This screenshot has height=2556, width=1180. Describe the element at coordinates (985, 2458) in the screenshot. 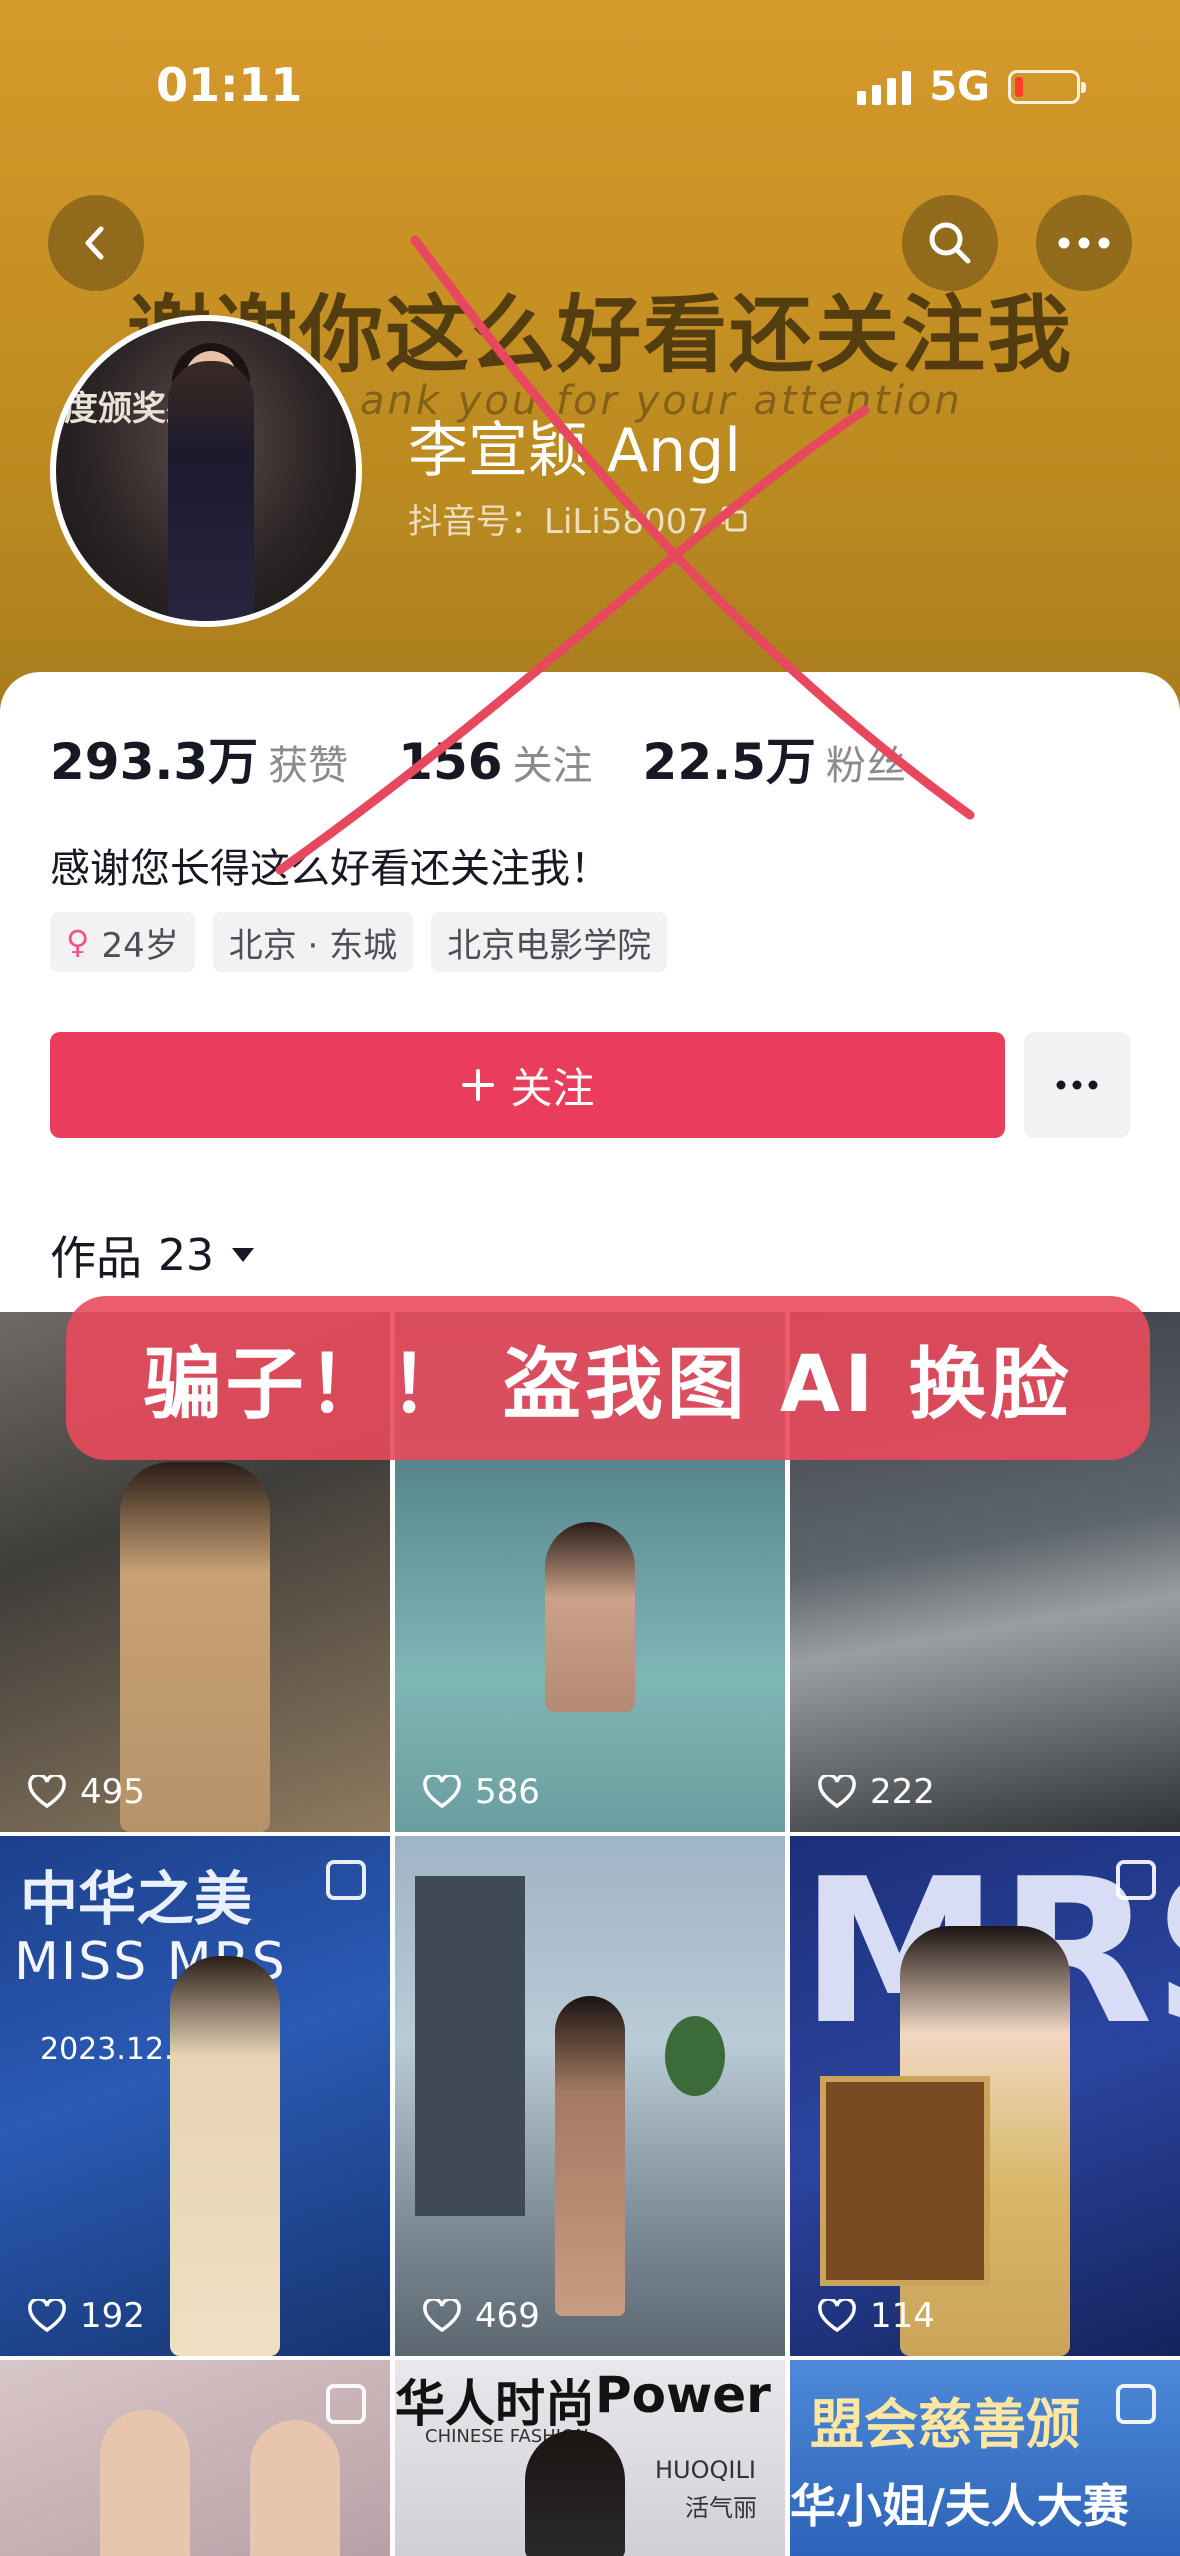

I see `post-tile: 盟会慈善颁 华小姐/夫人大赛` at that location.